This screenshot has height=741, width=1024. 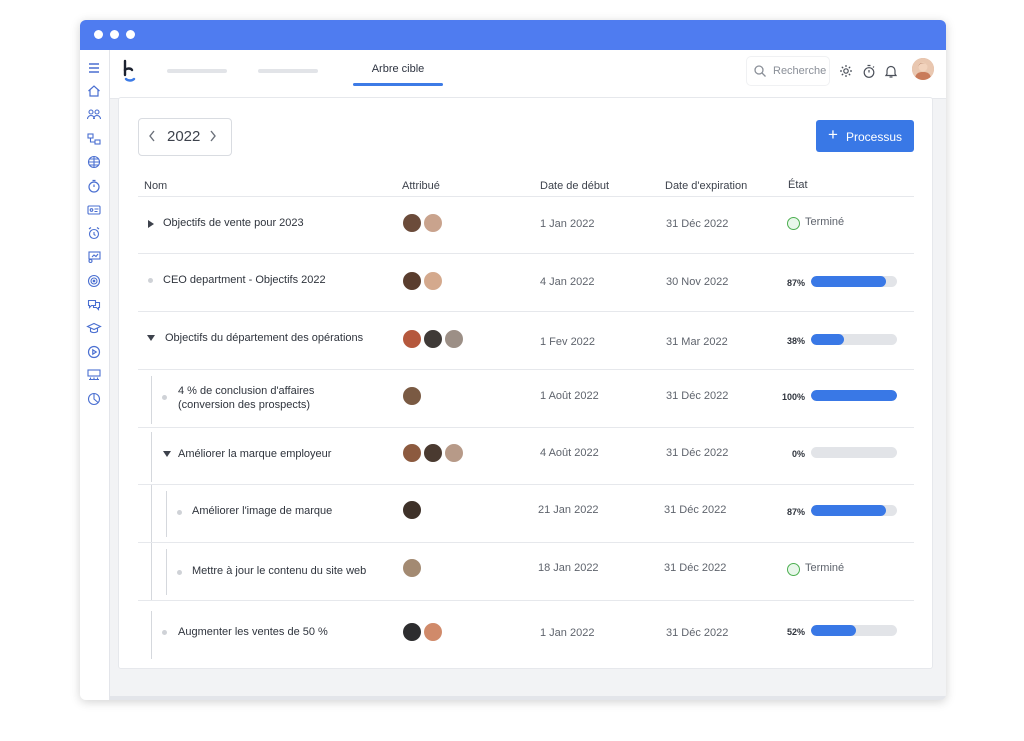 What do you see at coordinates (244, 405) in the screenshot?
I see `row-name-line2: (conversion des prospects)` at bounding box center [244, 405].